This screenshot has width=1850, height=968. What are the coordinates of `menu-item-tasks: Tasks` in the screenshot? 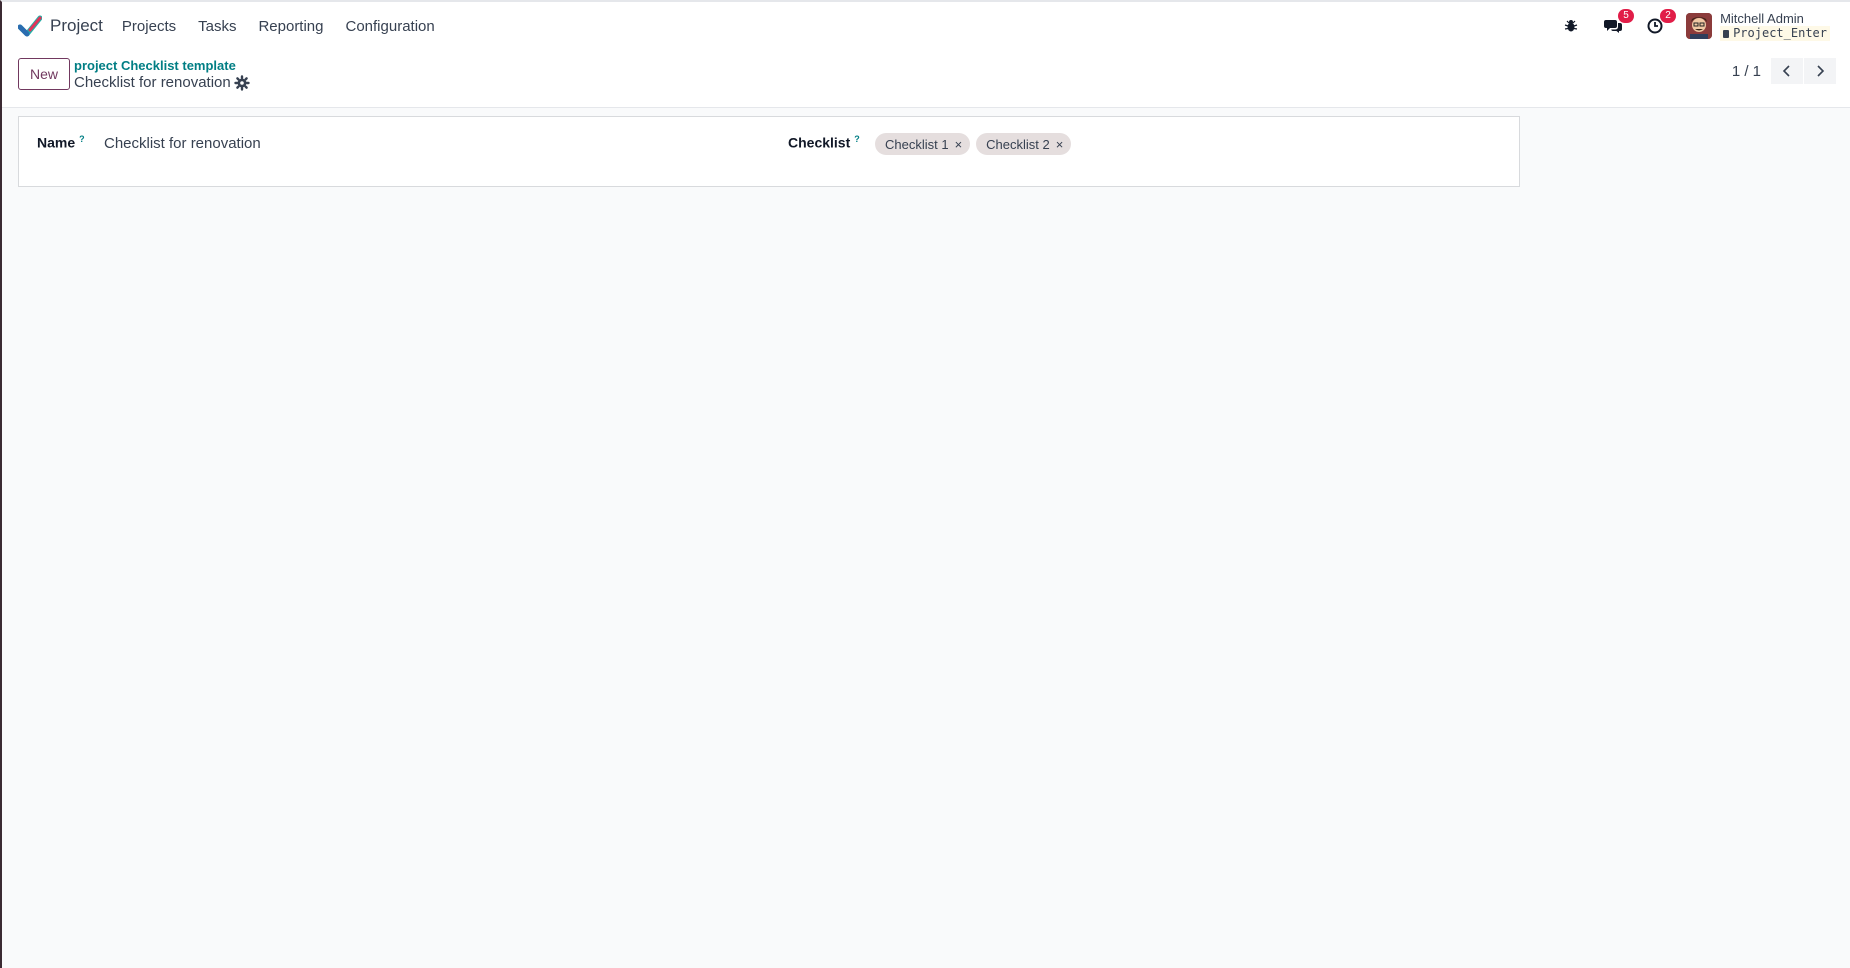 It's located at (217, 26).